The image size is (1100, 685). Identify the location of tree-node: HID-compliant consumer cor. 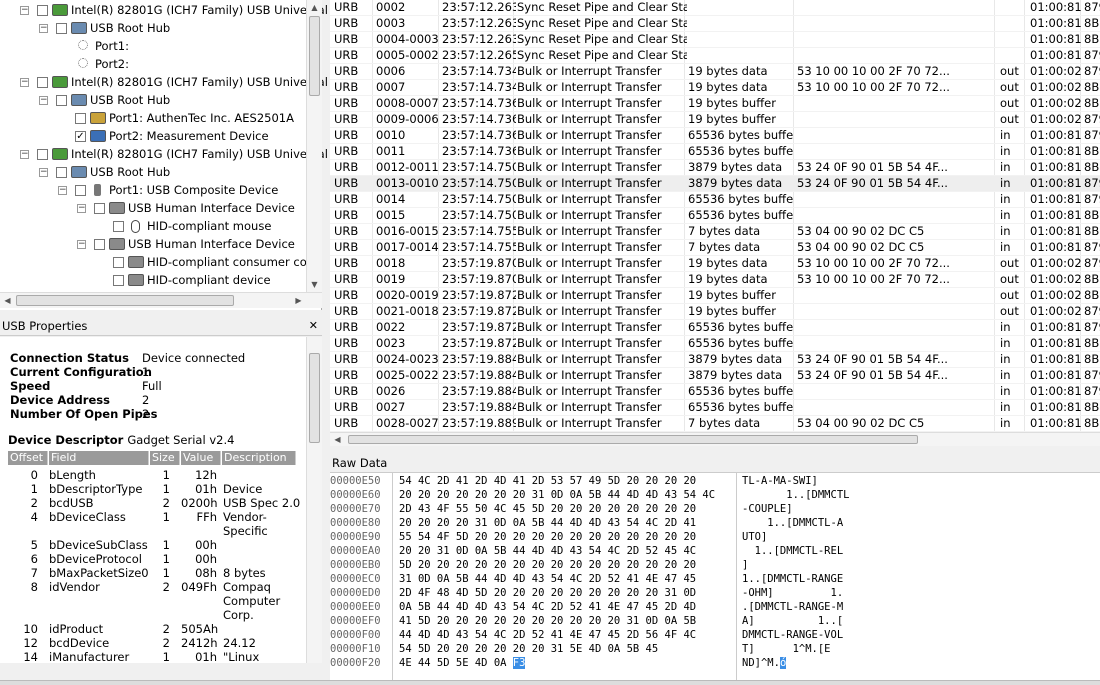
(155, 262).